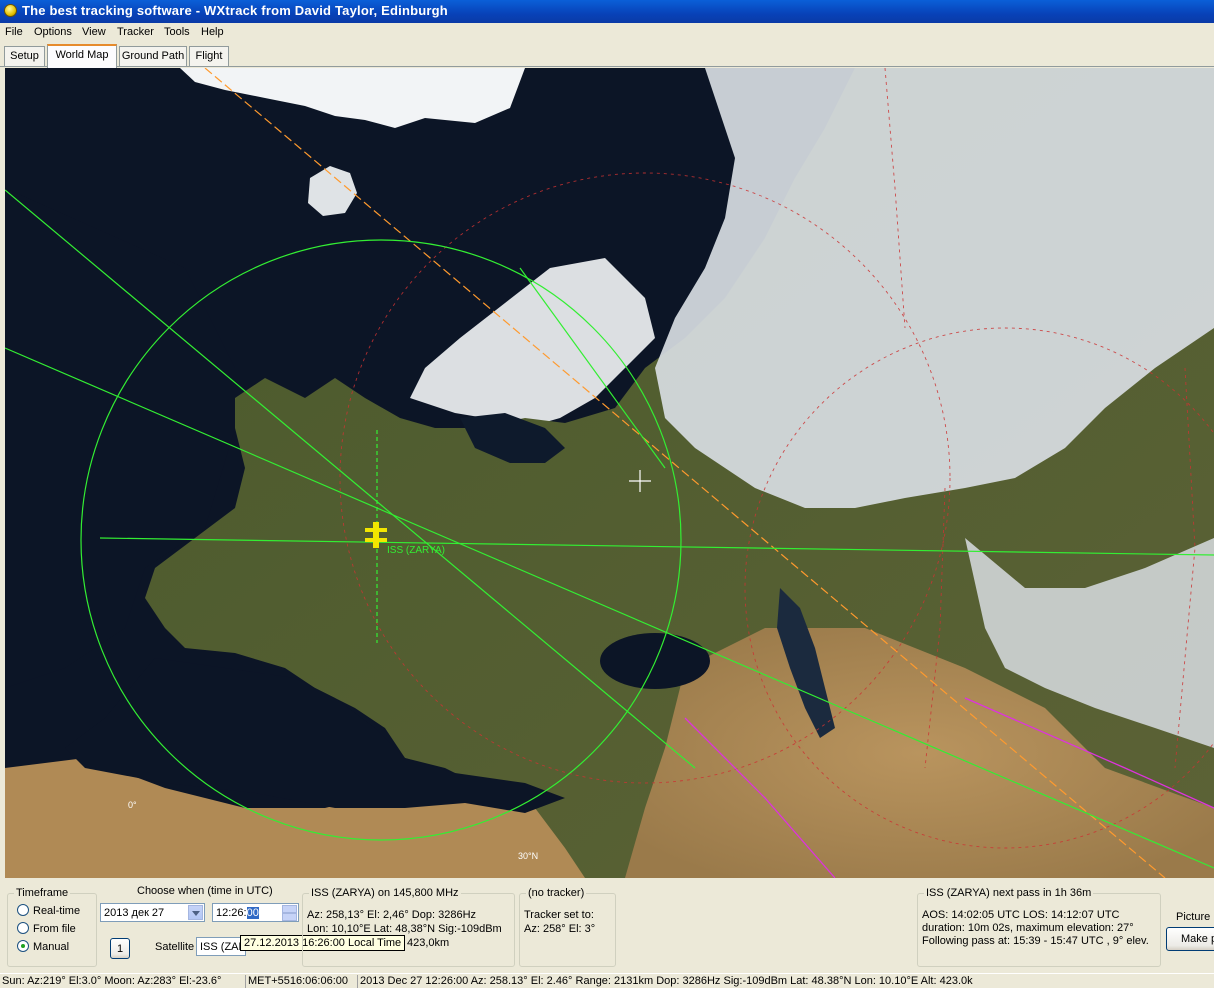  Describe the element at coordinates (10, 10) in the screenshot. I see `app-icon` at that location.